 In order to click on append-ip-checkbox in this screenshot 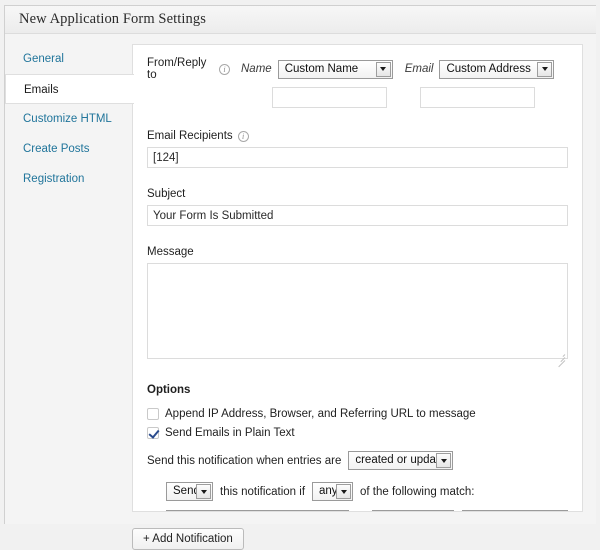, I will do `click(153, 414)`.